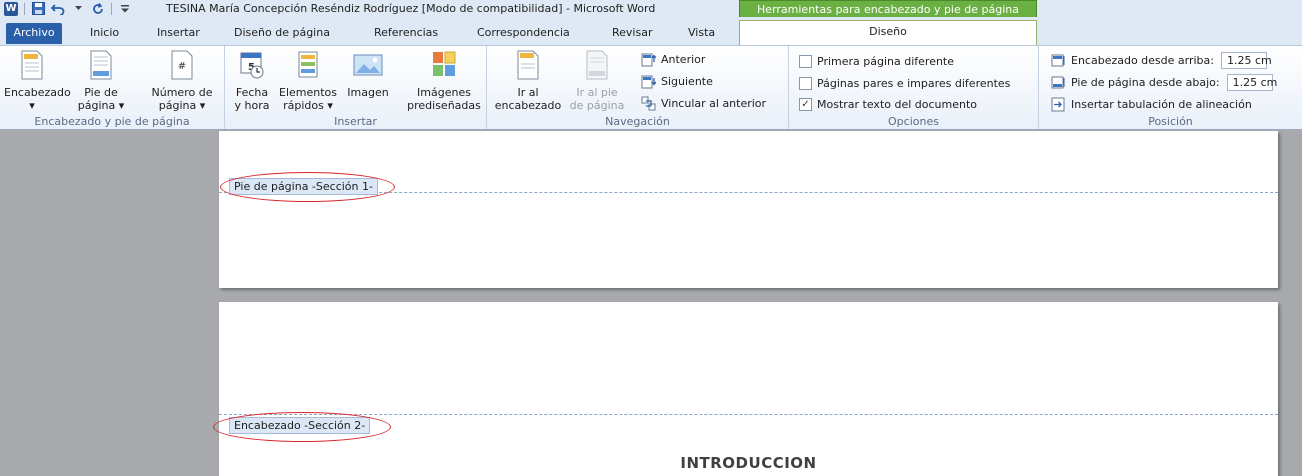 The image size is (1302, 476). What do you see at coordinates (444, 92) in the screenshot?
I see `imagenes-label-1: Imágenes` at bounding box center [444, 92].